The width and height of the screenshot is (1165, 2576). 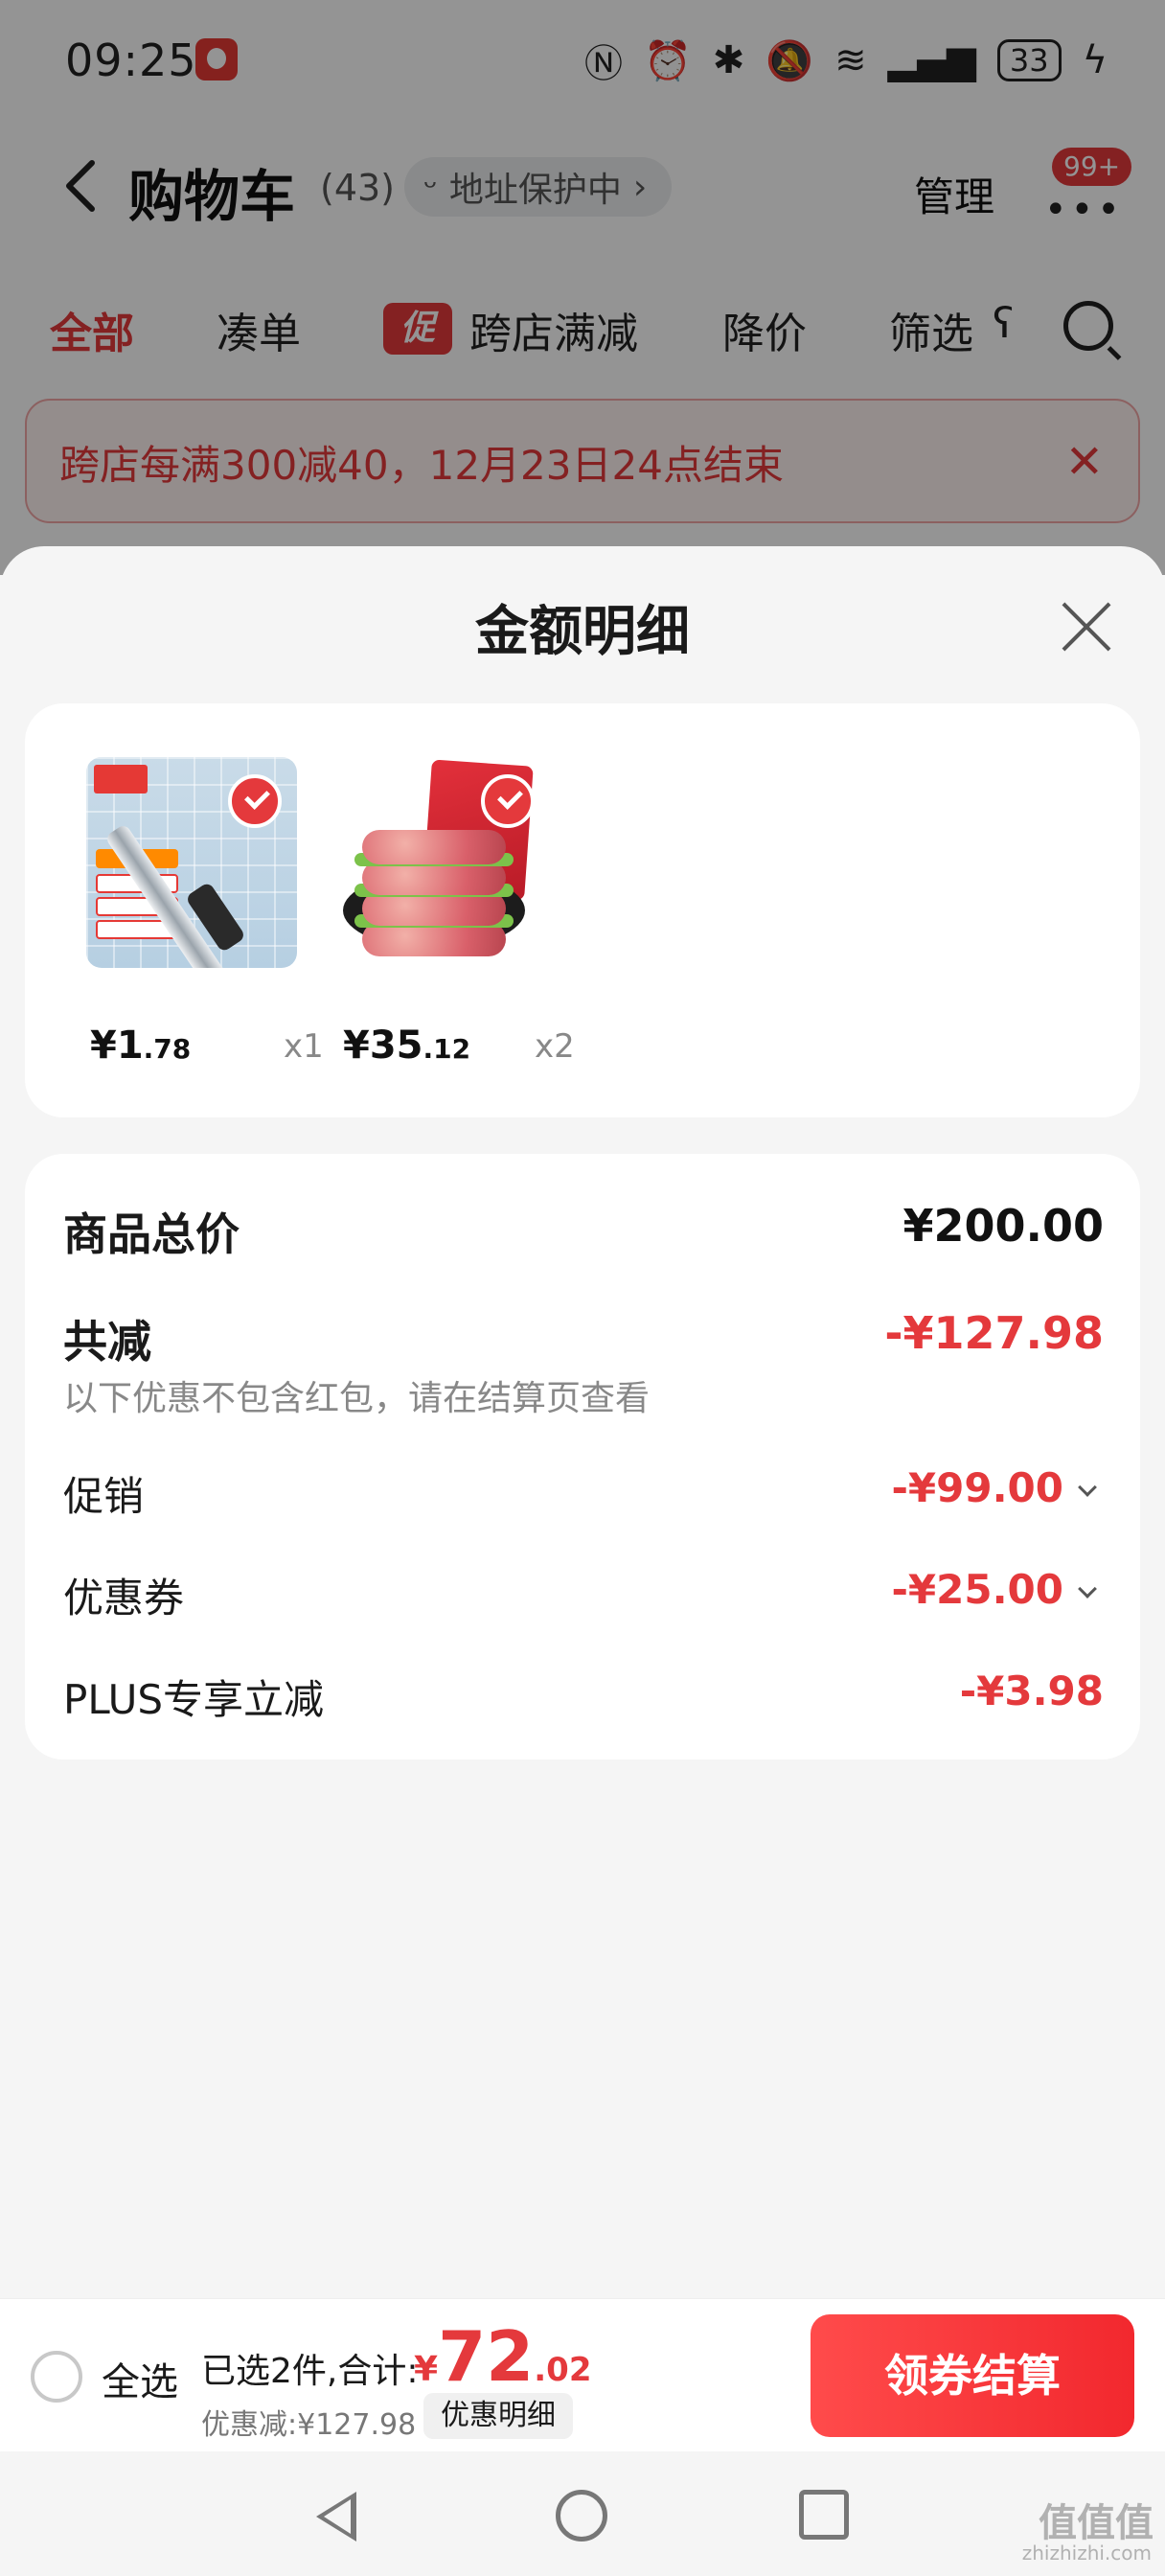 What do you see at coordinates (1087, 627) in the screenshot?
I see `close-icon` at bounding box center [1087, 627].